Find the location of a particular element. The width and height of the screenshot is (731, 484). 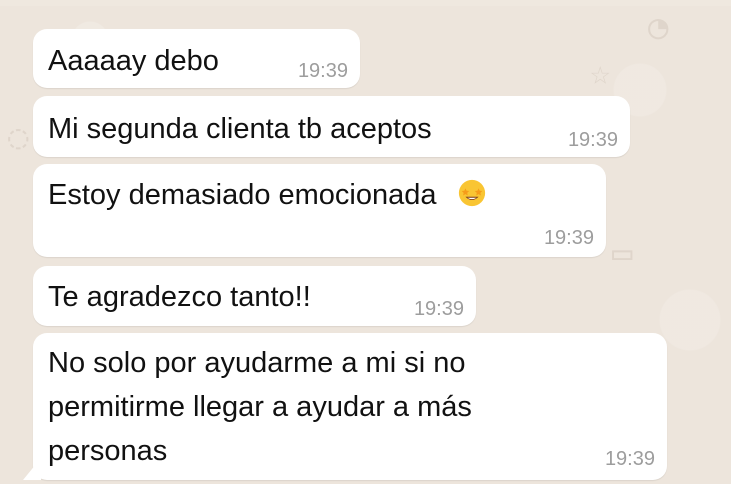

message-text-row: Estoy demasiado emocionada is located at coordinates (267, 195).